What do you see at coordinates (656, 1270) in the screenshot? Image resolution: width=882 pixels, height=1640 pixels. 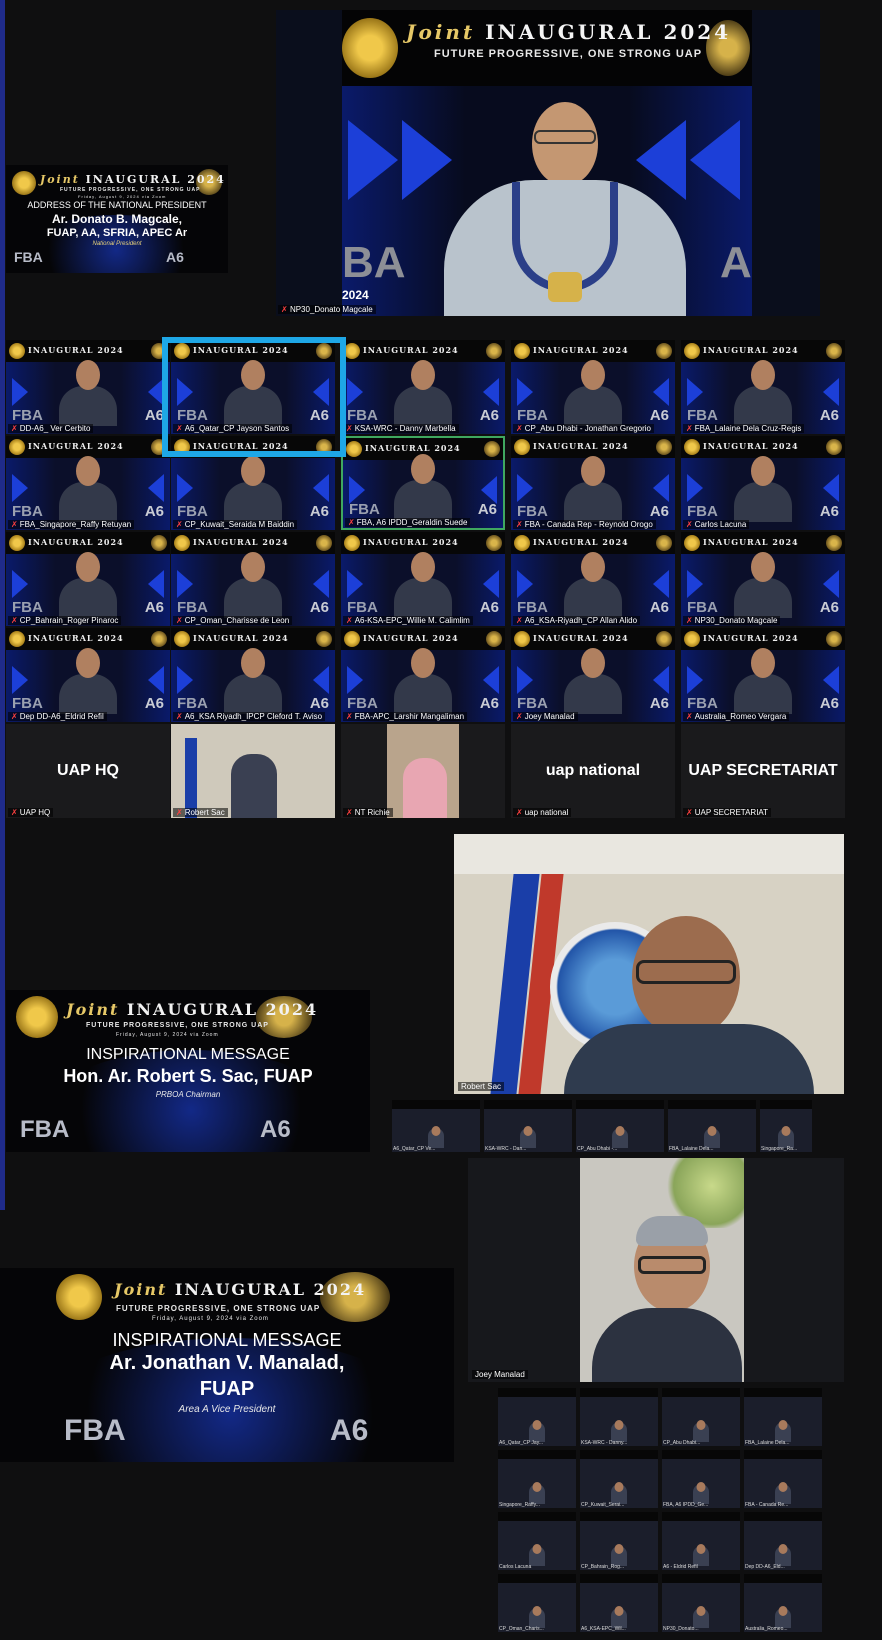 I see `manalad-video: Joey Manalad` at bounding box center [656, 1270].